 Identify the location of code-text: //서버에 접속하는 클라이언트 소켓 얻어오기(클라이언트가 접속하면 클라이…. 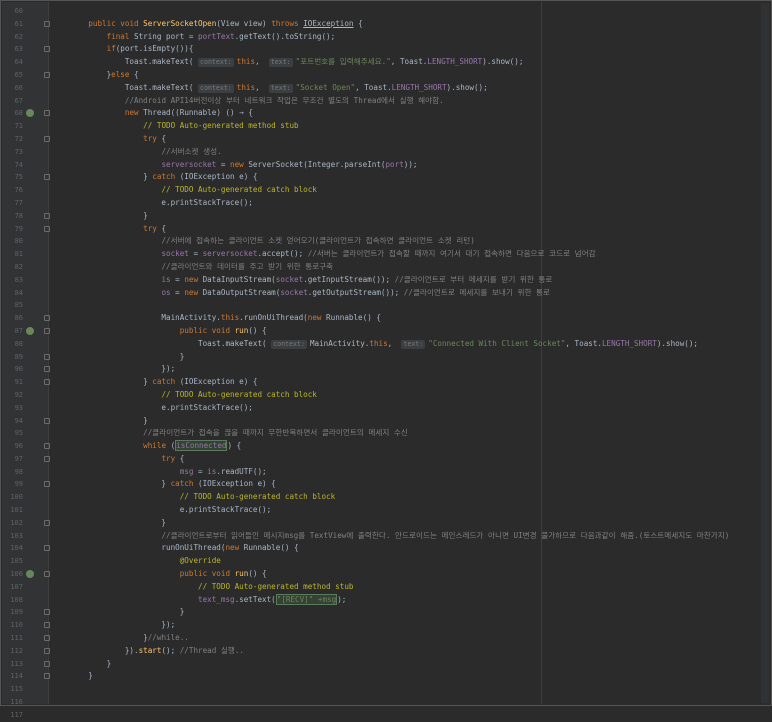
(272, 241).